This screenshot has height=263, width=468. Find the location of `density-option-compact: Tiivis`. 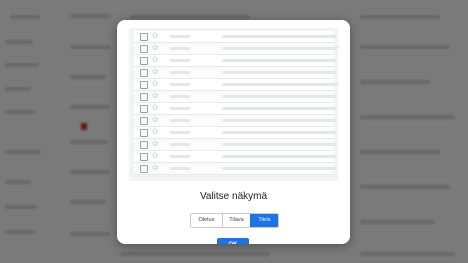

density-option-compact: Tiivis is located at coordinates (264, 220).